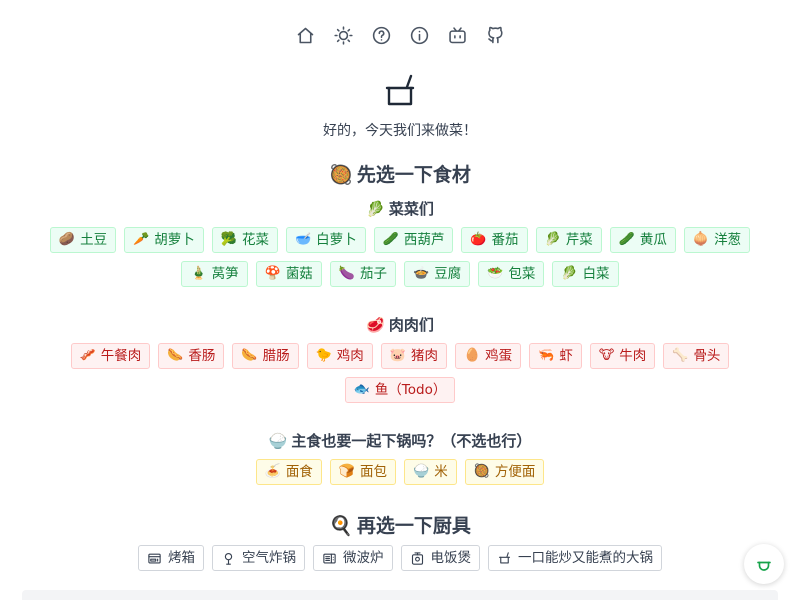  I want to click on staple-tag-emoji: 🍝, so click(272, 471).